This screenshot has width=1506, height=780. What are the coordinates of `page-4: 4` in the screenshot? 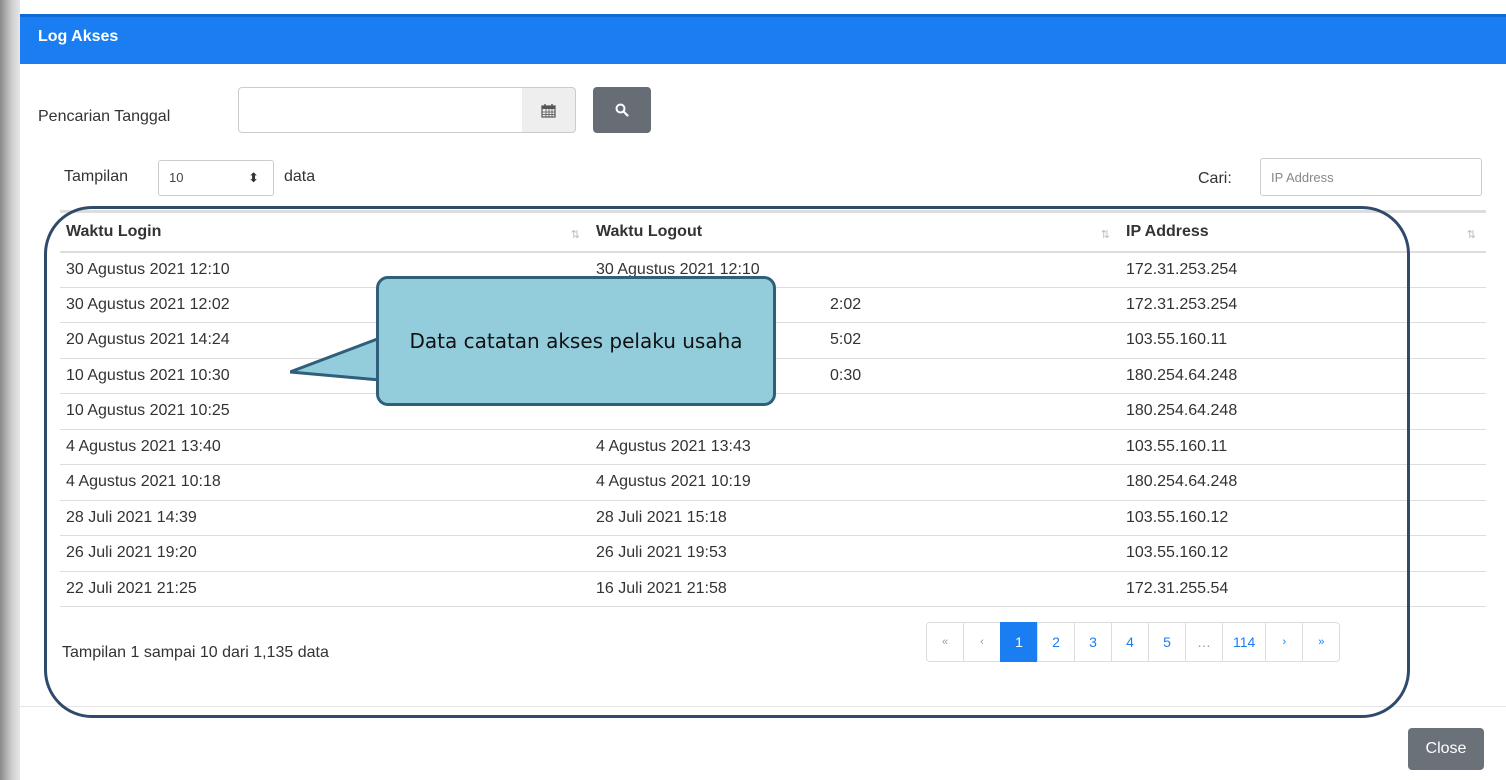 It's located at (1130, 642).